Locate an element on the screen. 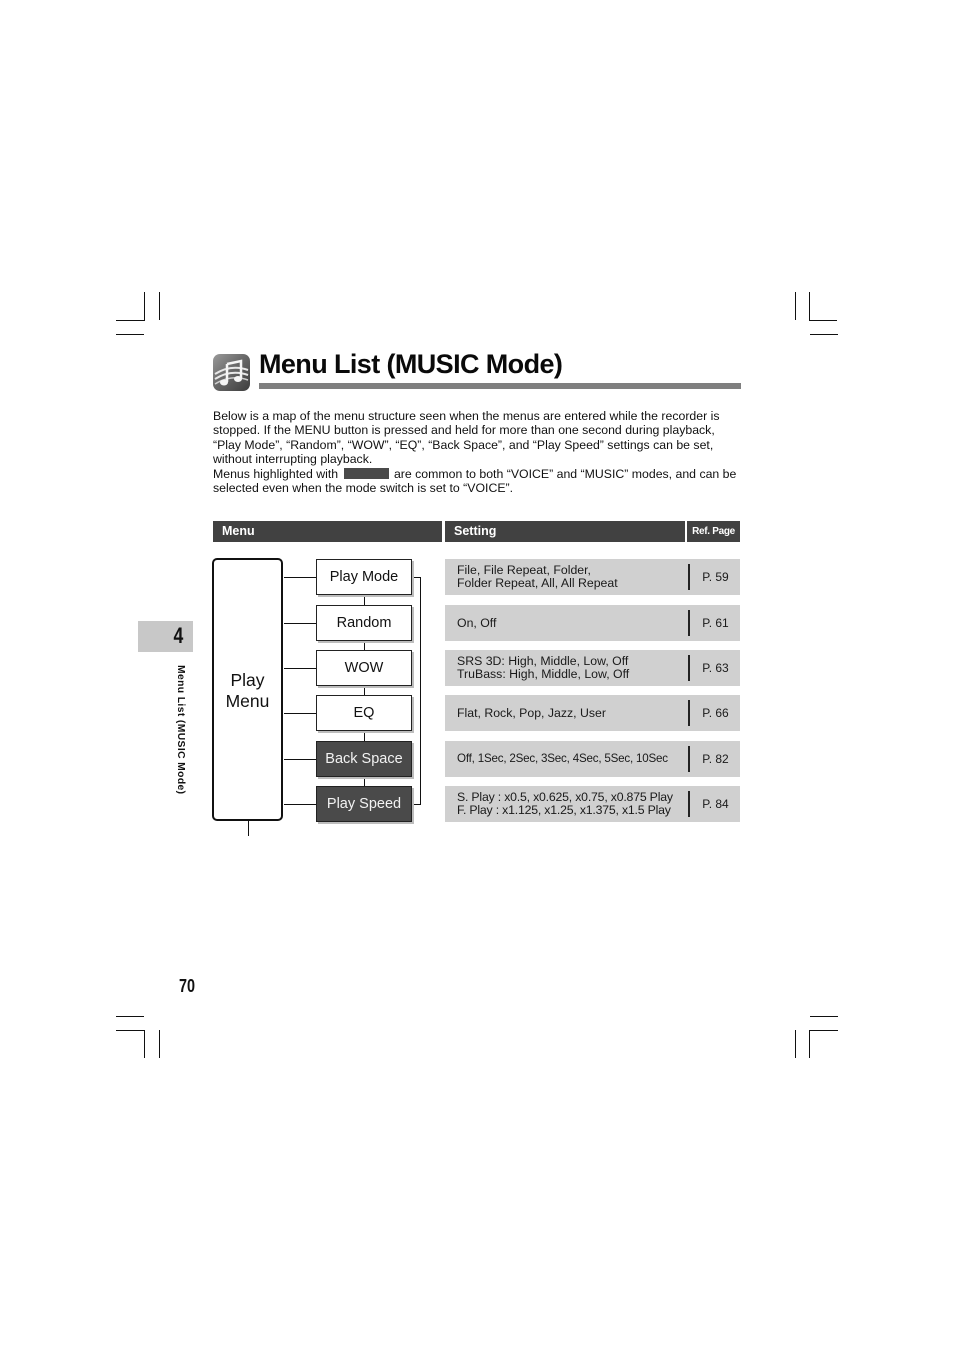 The image size is (954, 1351). setting-text: Flat, Rock, Pop, Jazz, User is located at coordinates (531, 713).